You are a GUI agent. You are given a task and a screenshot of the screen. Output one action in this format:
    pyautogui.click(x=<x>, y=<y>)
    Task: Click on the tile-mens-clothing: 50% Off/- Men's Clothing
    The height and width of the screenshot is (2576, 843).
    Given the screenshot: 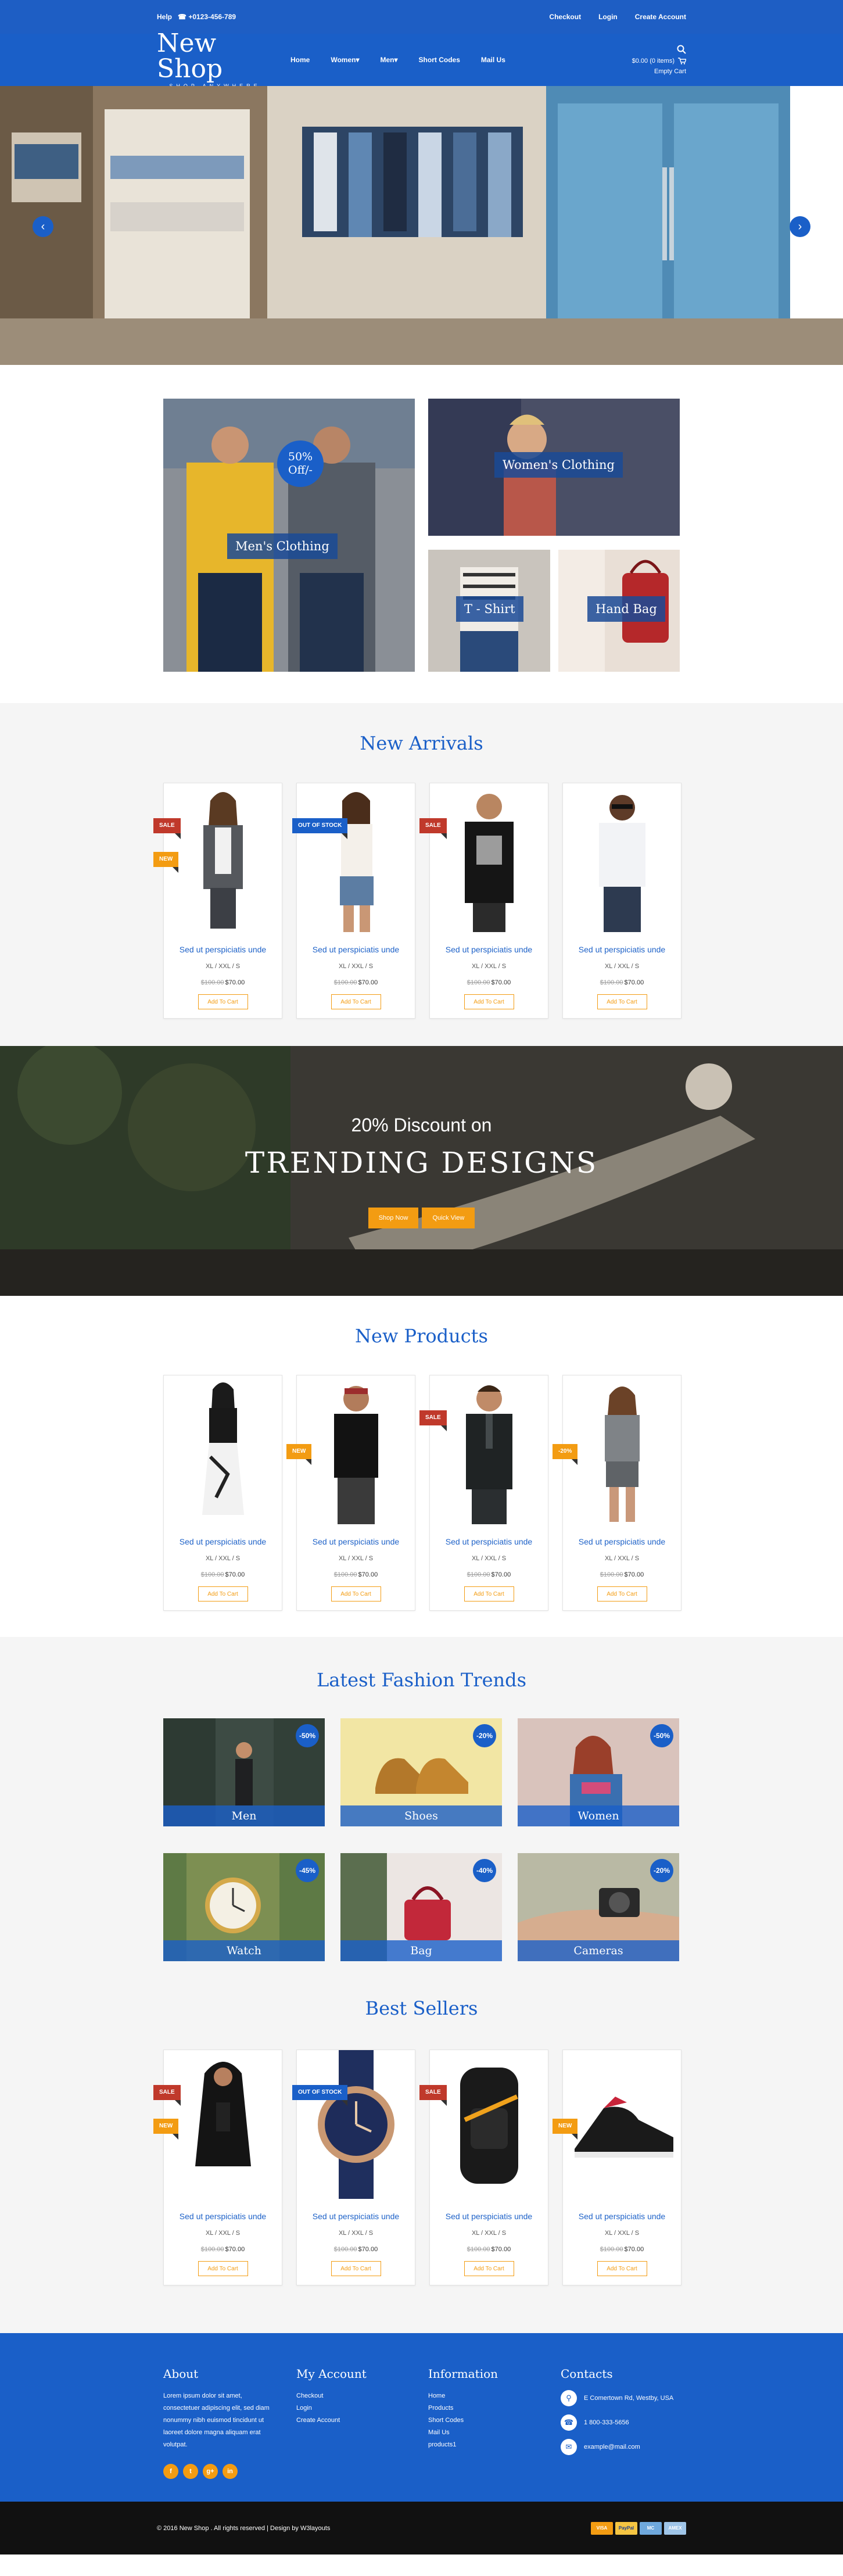 What is the action you would take?
    pyautogui.click(x=289, y=535)
    